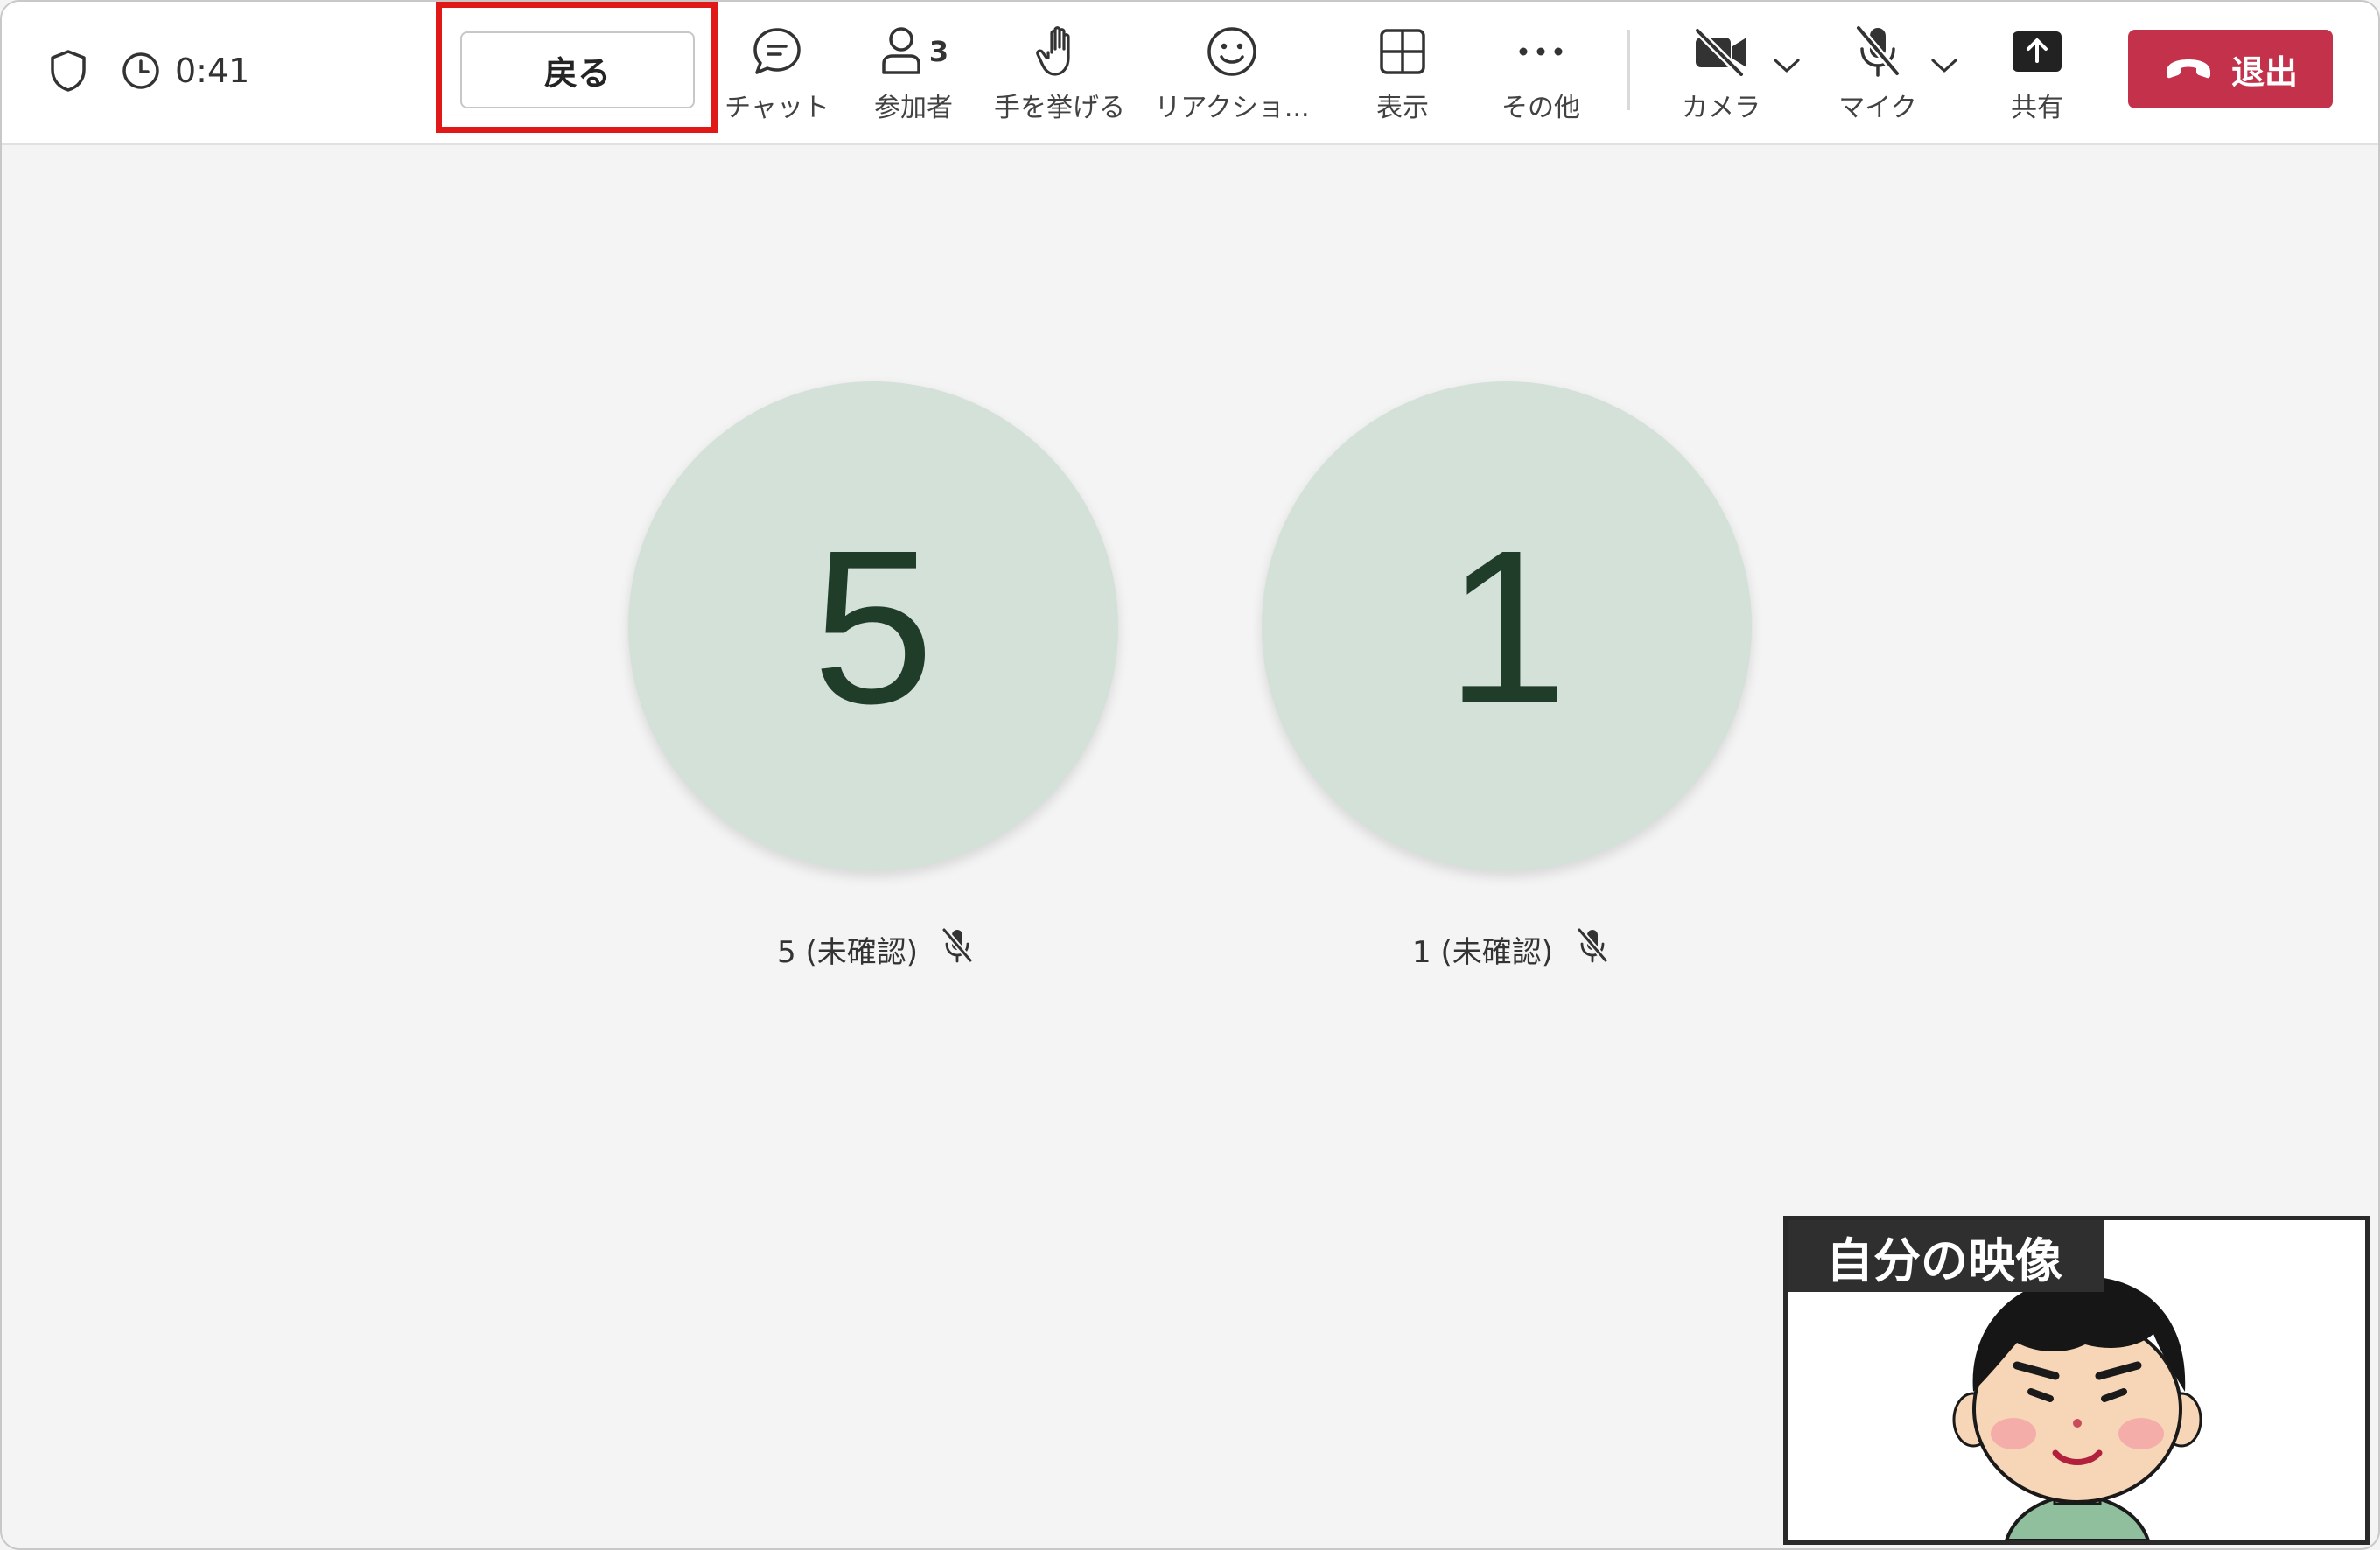 The height and width of the screenshot is (1550, 2380). What do you see at coordinates (212, 71) in the screenshot?
I see `meeting-timer: 0:41` at bounding box center [212, 71].